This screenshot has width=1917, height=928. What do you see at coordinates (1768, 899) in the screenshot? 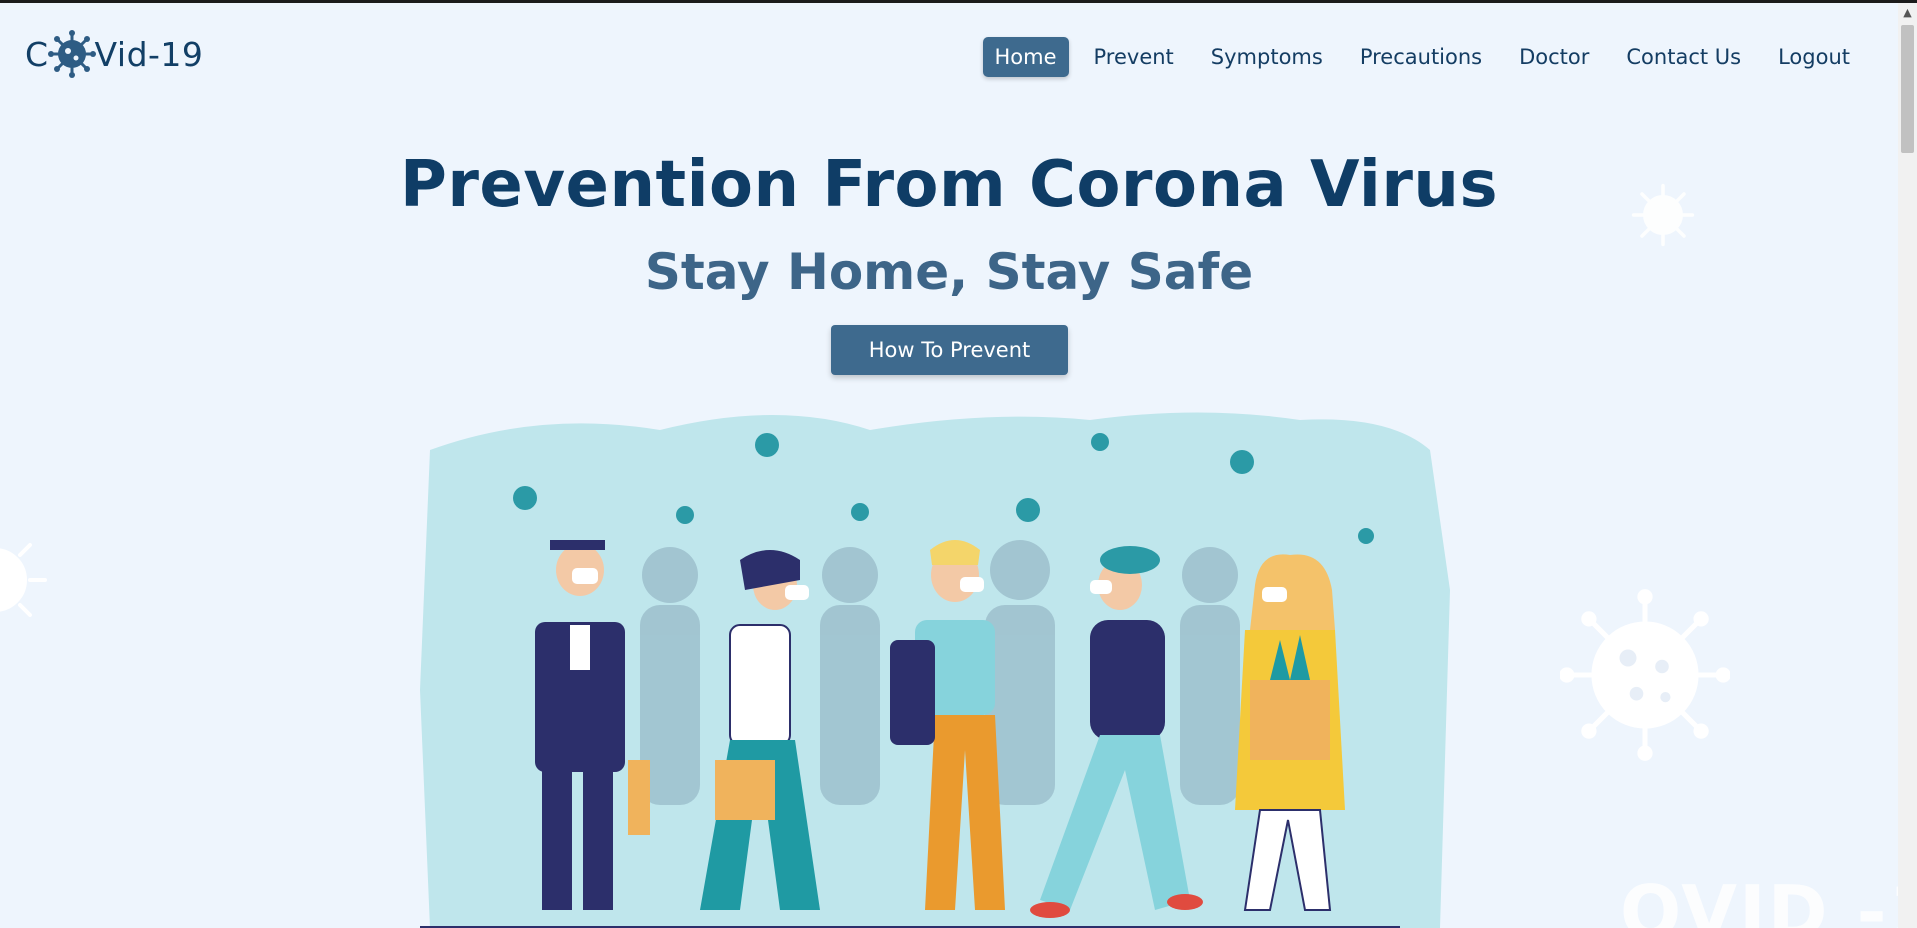
I see `covid-watermark-text: OVID -19` at bounding box center [1768, 899].